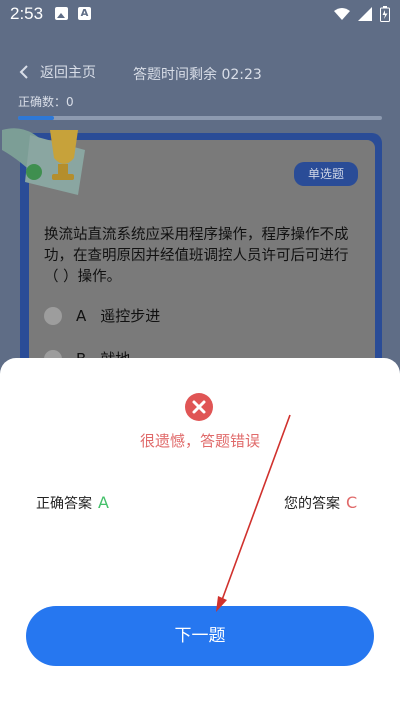  I want to click on your-answer: 您的答案 C, so click(320, 503).